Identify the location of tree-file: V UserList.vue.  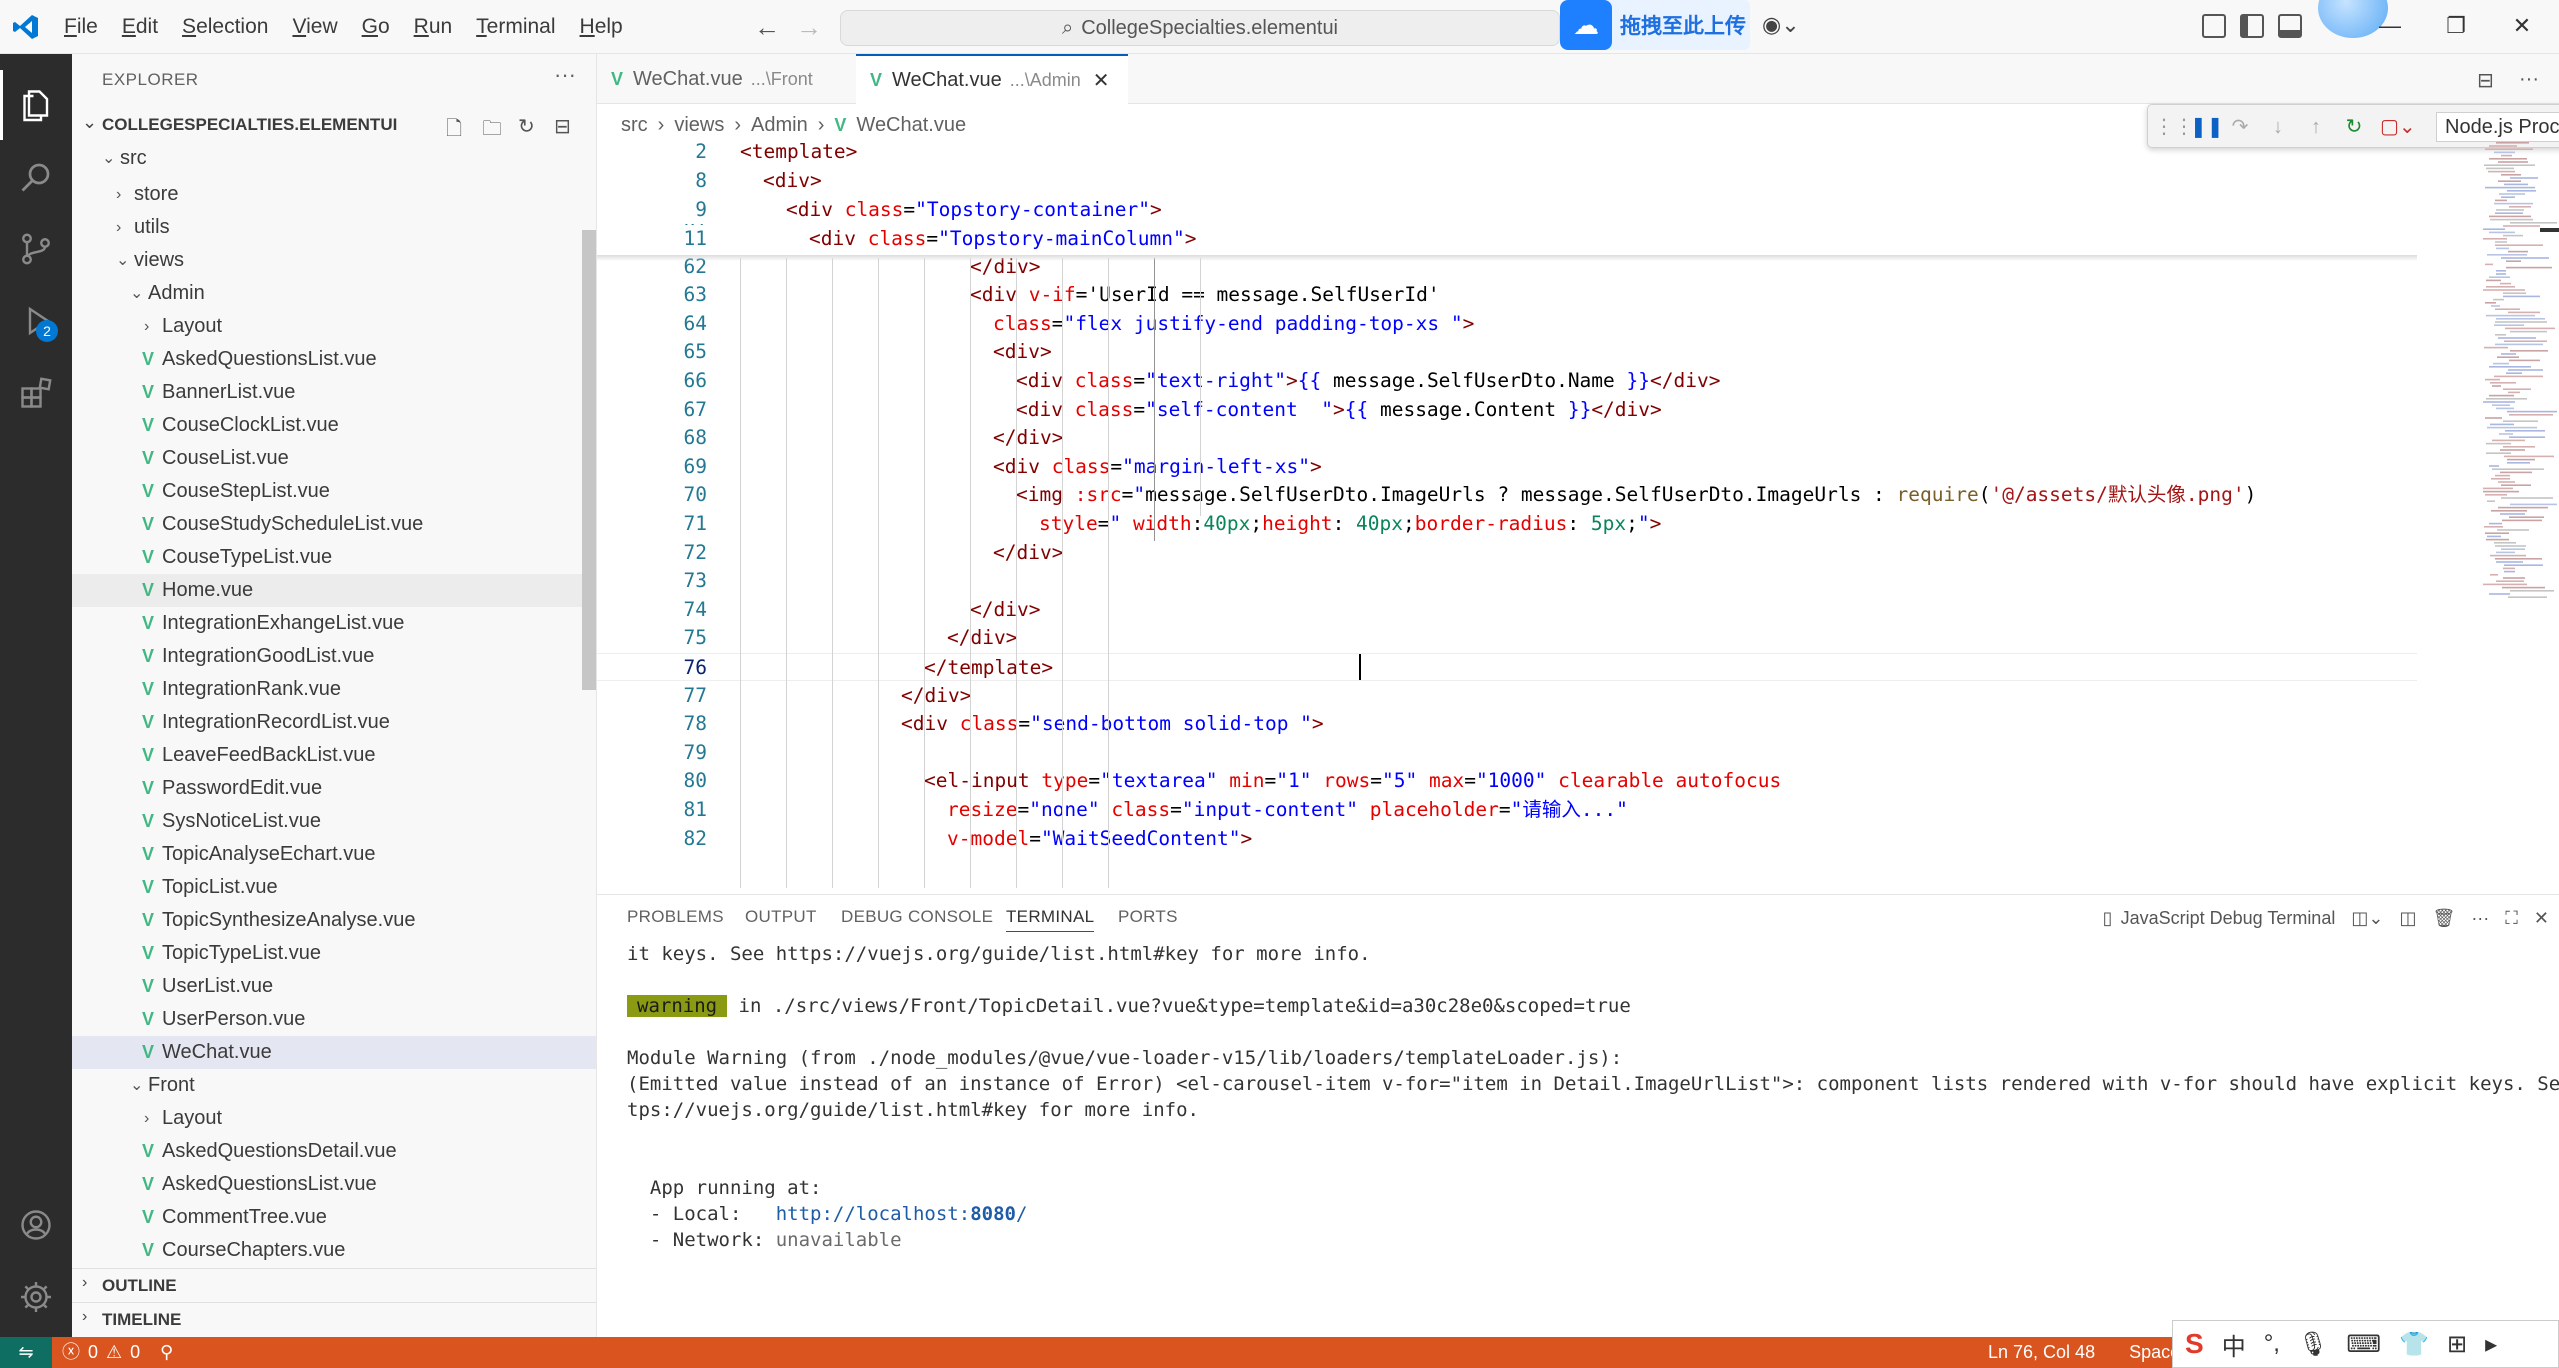
(334, 986).